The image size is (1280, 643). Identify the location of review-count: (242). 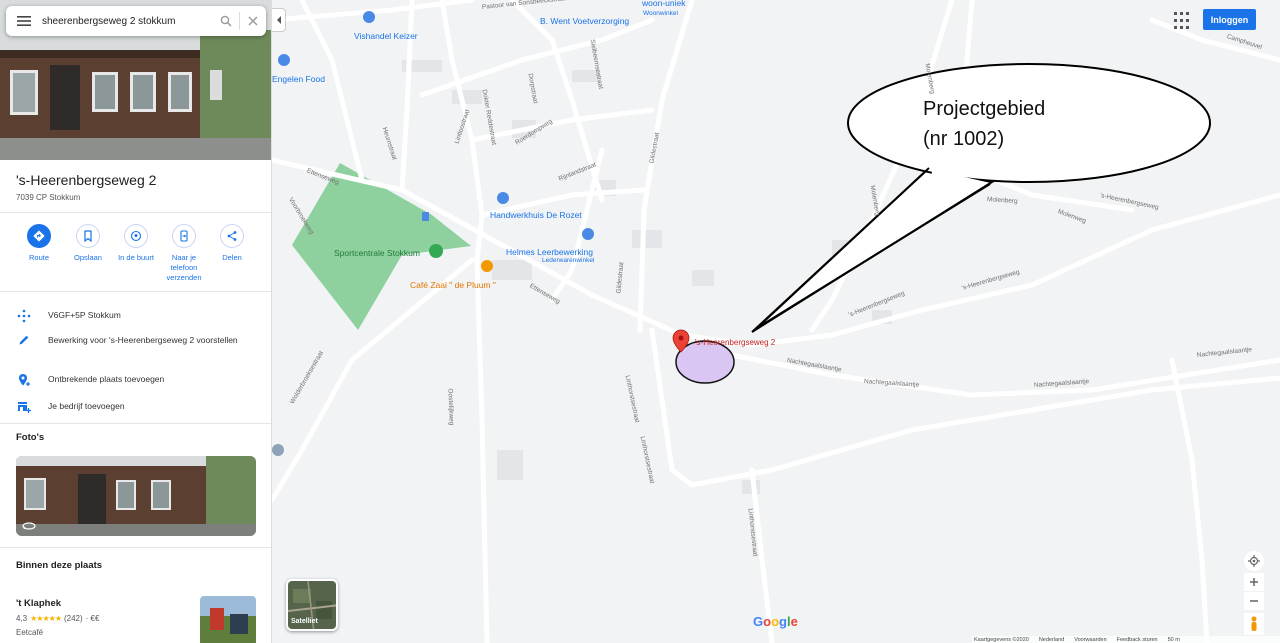
(73, 618).